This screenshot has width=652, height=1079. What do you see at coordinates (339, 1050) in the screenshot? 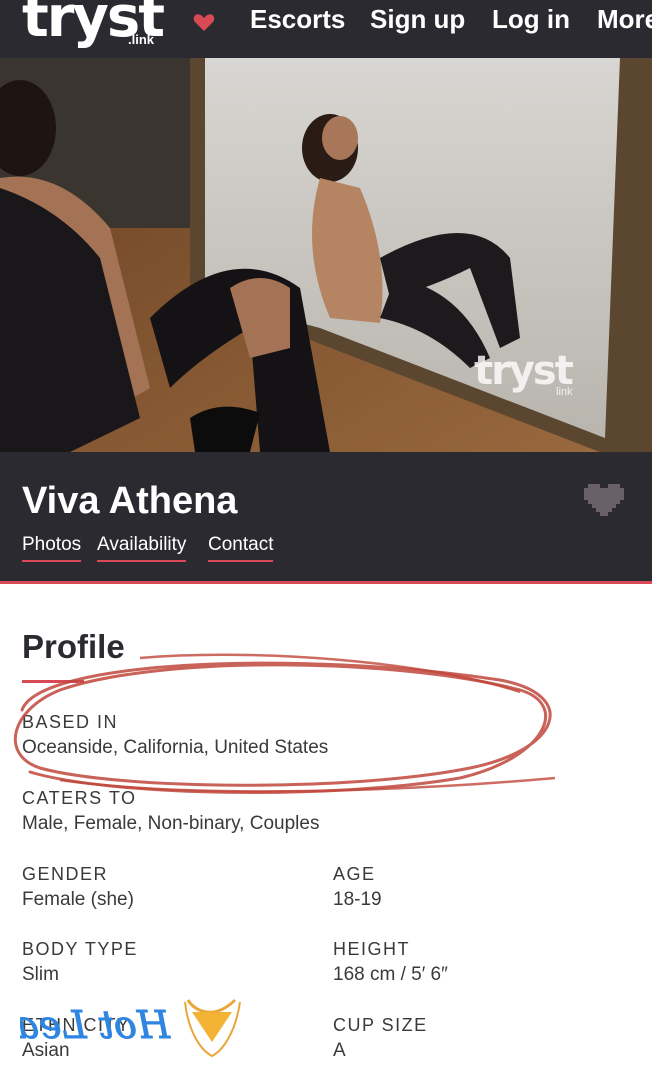
I see `cup-size-value: A` at bounding box center [339, 1050].